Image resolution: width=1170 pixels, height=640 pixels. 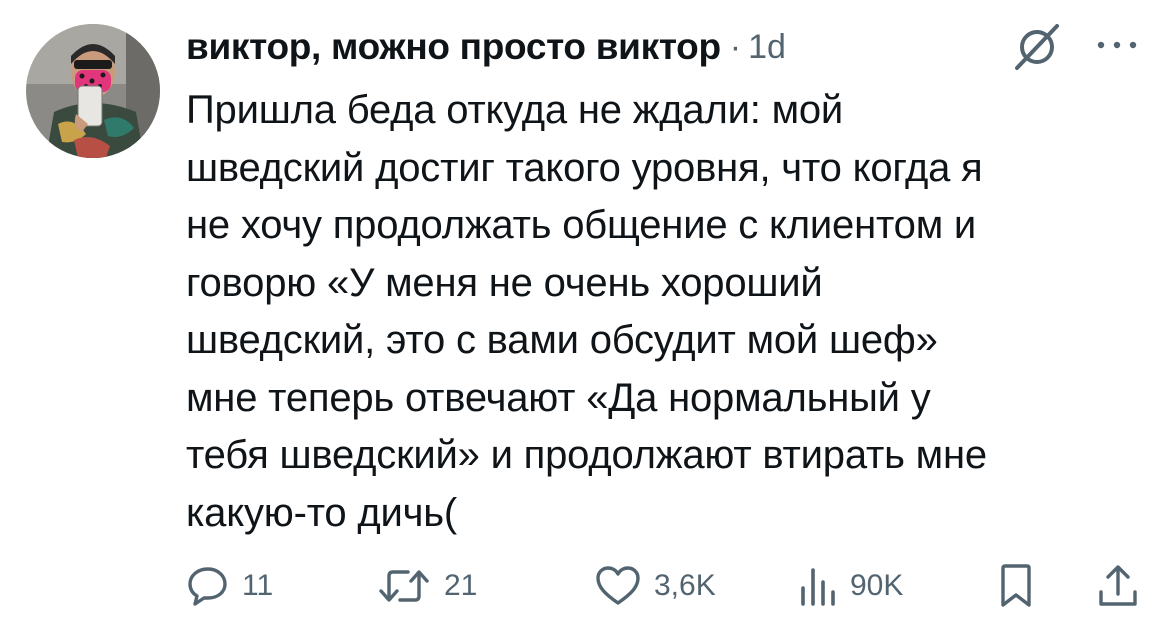 I want to click on avatar, so click(x=93, y=91).